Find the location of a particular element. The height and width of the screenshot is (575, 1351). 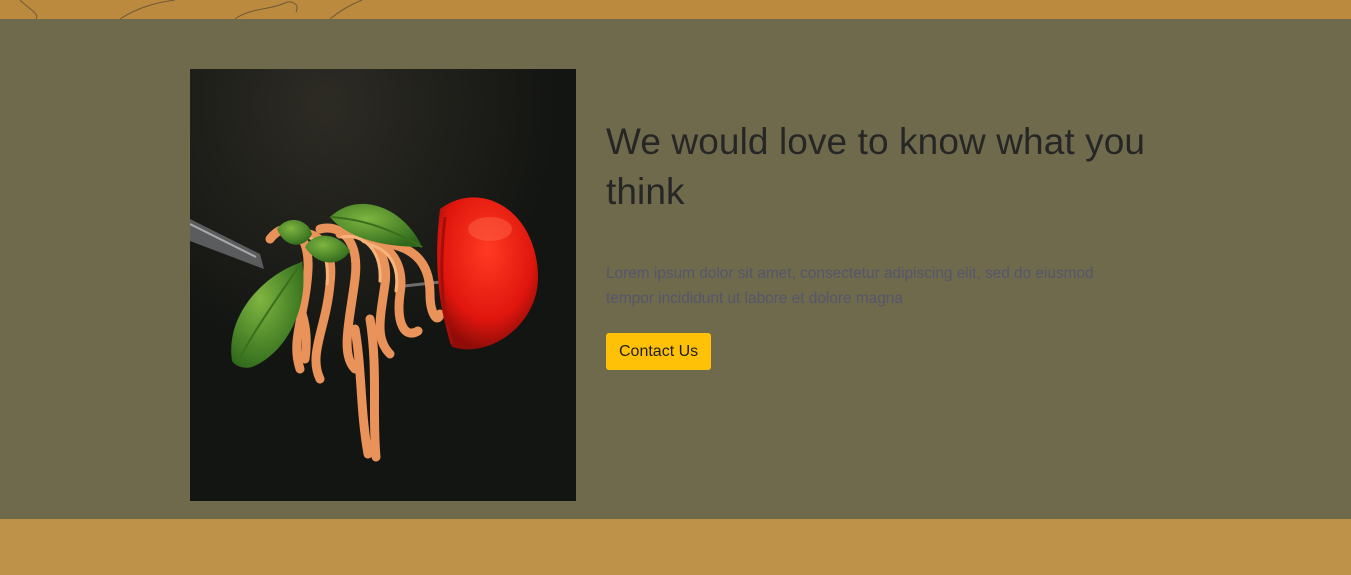

bottom-strip is located at coordinates (675, 547).